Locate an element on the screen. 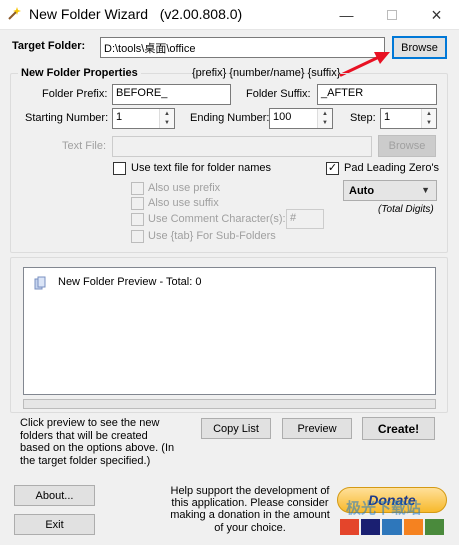  maximize-button is located at coordinates (391, 15).